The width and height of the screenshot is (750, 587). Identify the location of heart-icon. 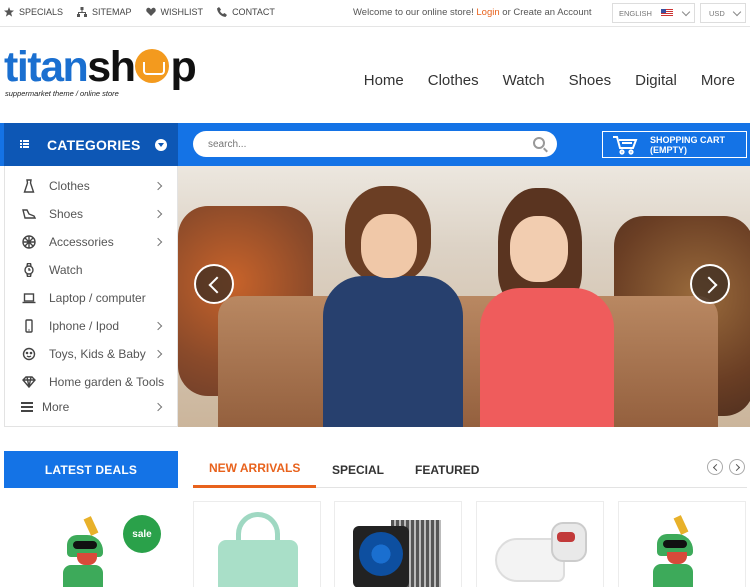
(150, 11).